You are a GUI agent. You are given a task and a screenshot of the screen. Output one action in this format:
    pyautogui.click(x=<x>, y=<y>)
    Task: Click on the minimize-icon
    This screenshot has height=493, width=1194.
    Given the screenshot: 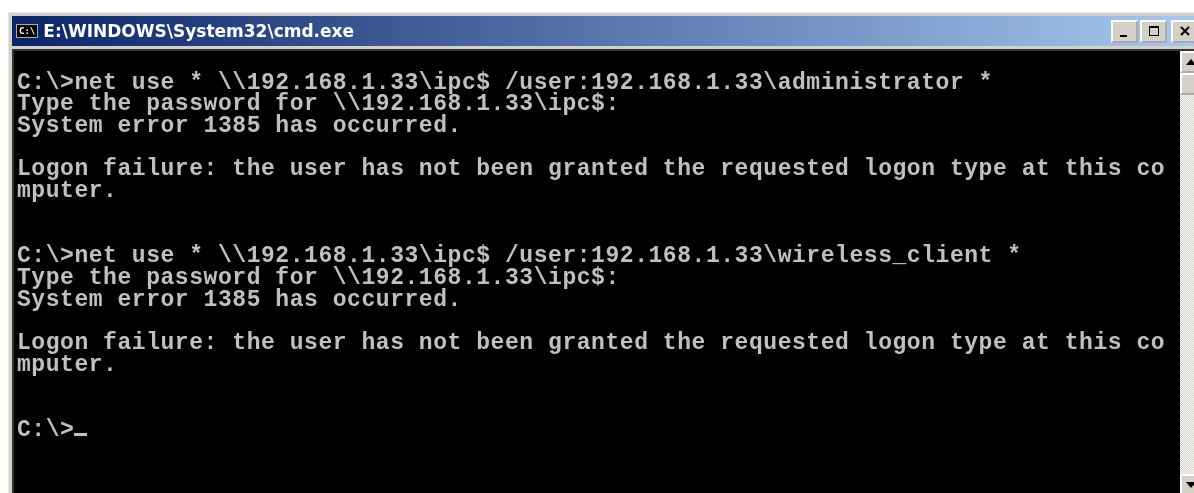 What is the action you would take?
    pyautogui.click(x=1123, y=36)
    